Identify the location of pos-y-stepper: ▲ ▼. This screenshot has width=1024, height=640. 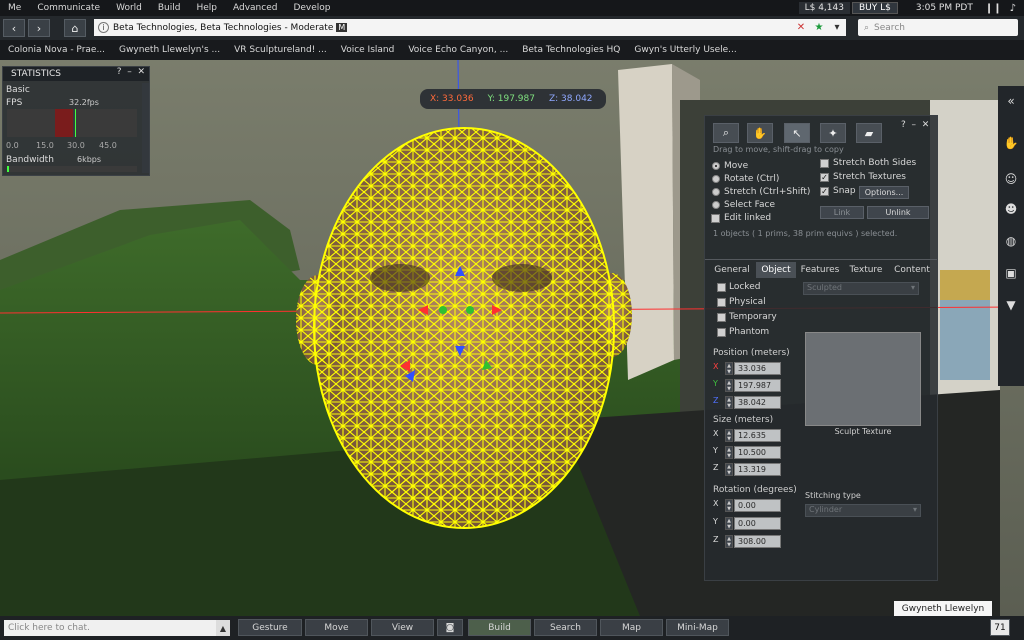
(729, 385).